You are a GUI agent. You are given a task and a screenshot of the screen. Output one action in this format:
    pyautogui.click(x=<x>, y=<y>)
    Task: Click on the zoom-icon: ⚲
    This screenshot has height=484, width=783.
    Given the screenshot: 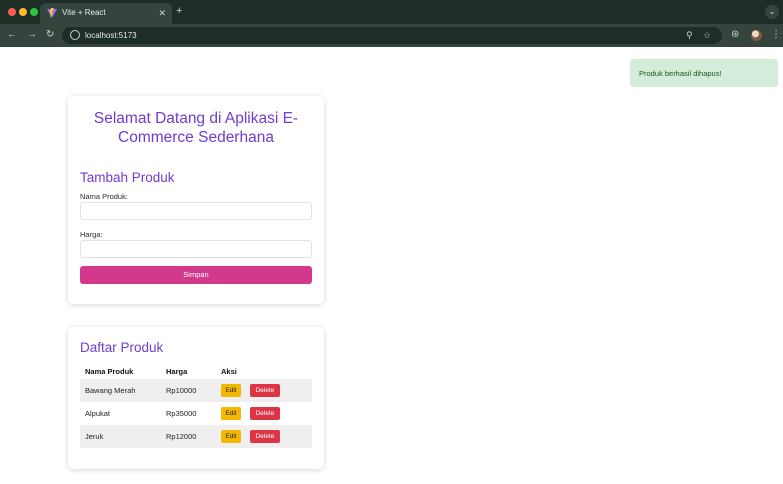 What is the action you would take?
    pyautogui.click(x=689, y=35)
    